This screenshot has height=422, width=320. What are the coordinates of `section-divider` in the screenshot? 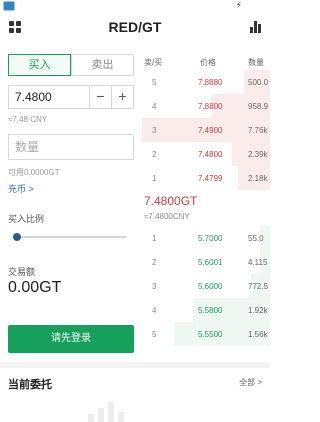 It's located at (135, 365).